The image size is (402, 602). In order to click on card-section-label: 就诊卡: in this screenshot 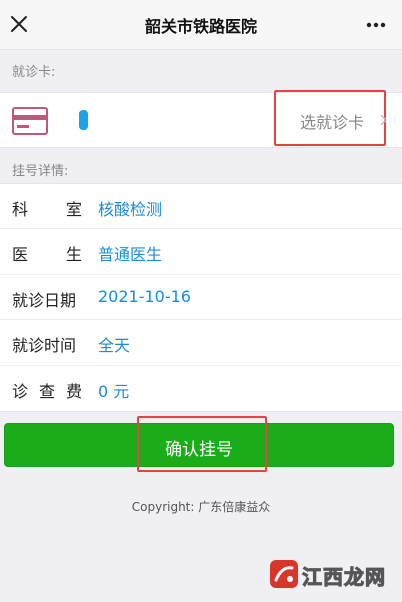, I will do `click(34, 72)`.